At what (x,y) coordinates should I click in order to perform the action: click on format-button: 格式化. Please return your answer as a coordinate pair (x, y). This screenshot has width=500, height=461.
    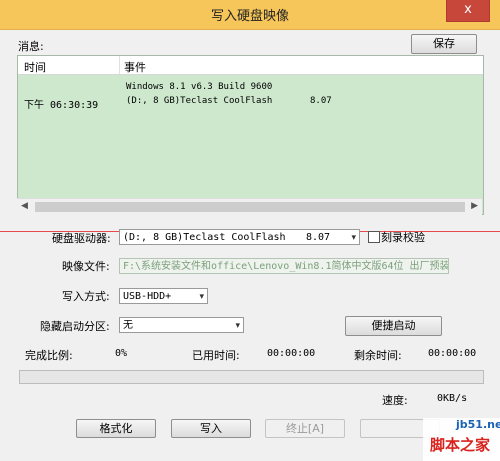
    Looking at the image, I should click on (116, 428).